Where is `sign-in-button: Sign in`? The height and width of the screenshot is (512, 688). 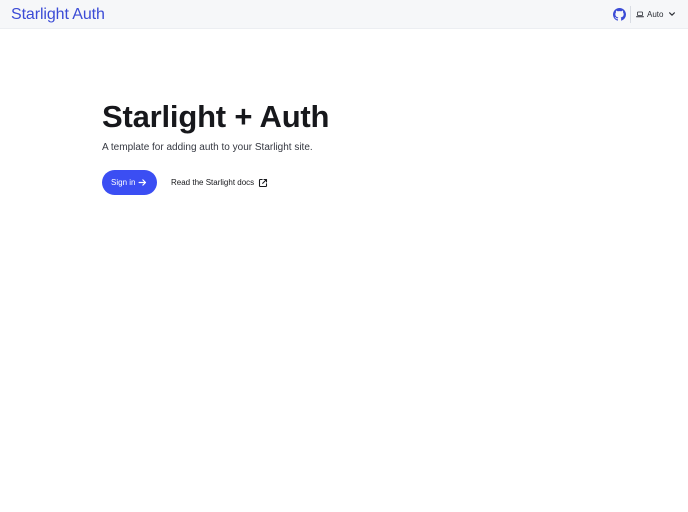
sign-in-button: Sign in is located at coordinates (129, 182).